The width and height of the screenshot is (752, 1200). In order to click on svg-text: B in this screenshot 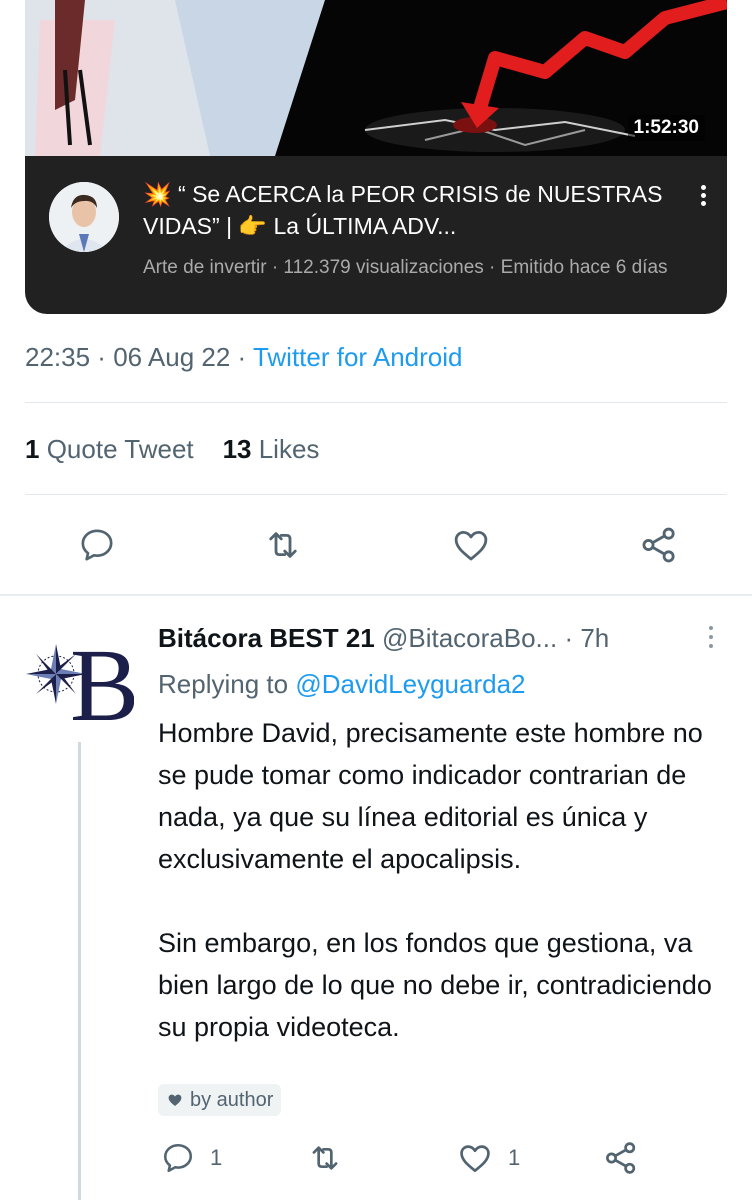, I will do `click(102, 681)`.